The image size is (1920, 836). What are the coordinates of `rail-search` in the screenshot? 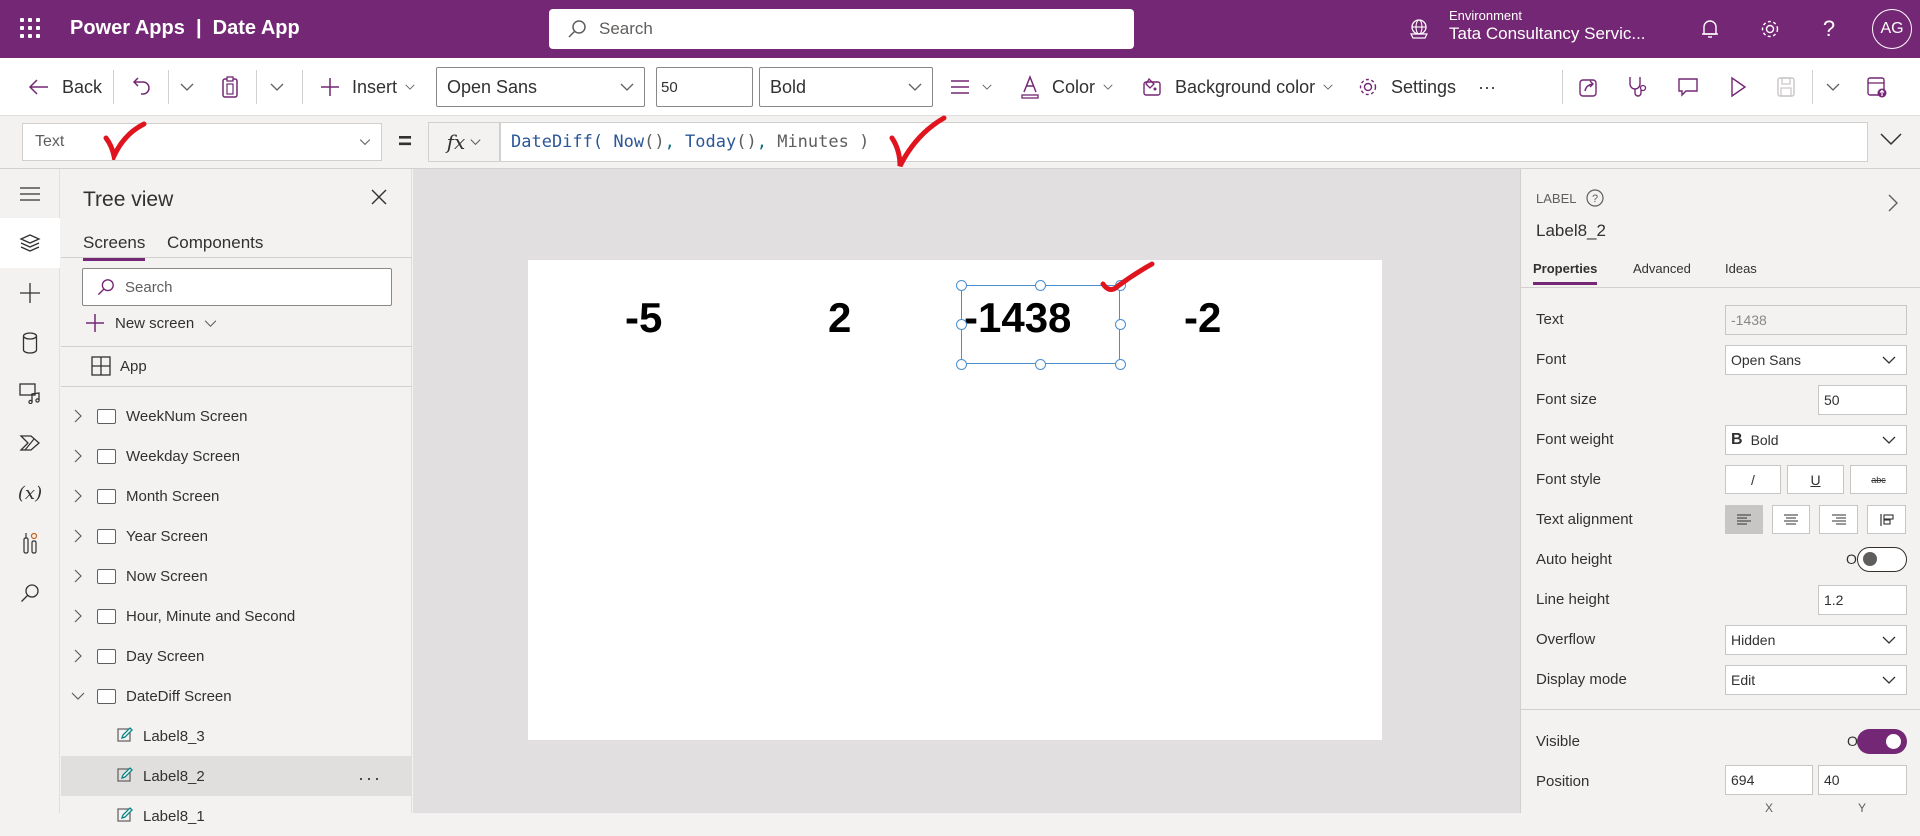 It's located at (30, 593).